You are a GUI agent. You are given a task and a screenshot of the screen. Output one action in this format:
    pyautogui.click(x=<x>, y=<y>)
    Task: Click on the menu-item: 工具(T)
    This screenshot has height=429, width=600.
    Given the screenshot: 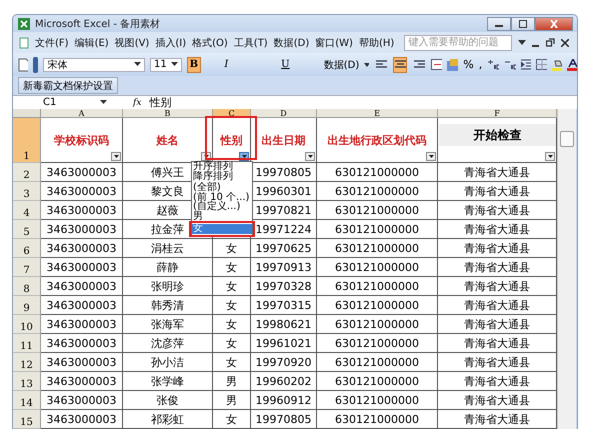 What is the action you would take?
    pyautogui.click(x=251, y=43)
    